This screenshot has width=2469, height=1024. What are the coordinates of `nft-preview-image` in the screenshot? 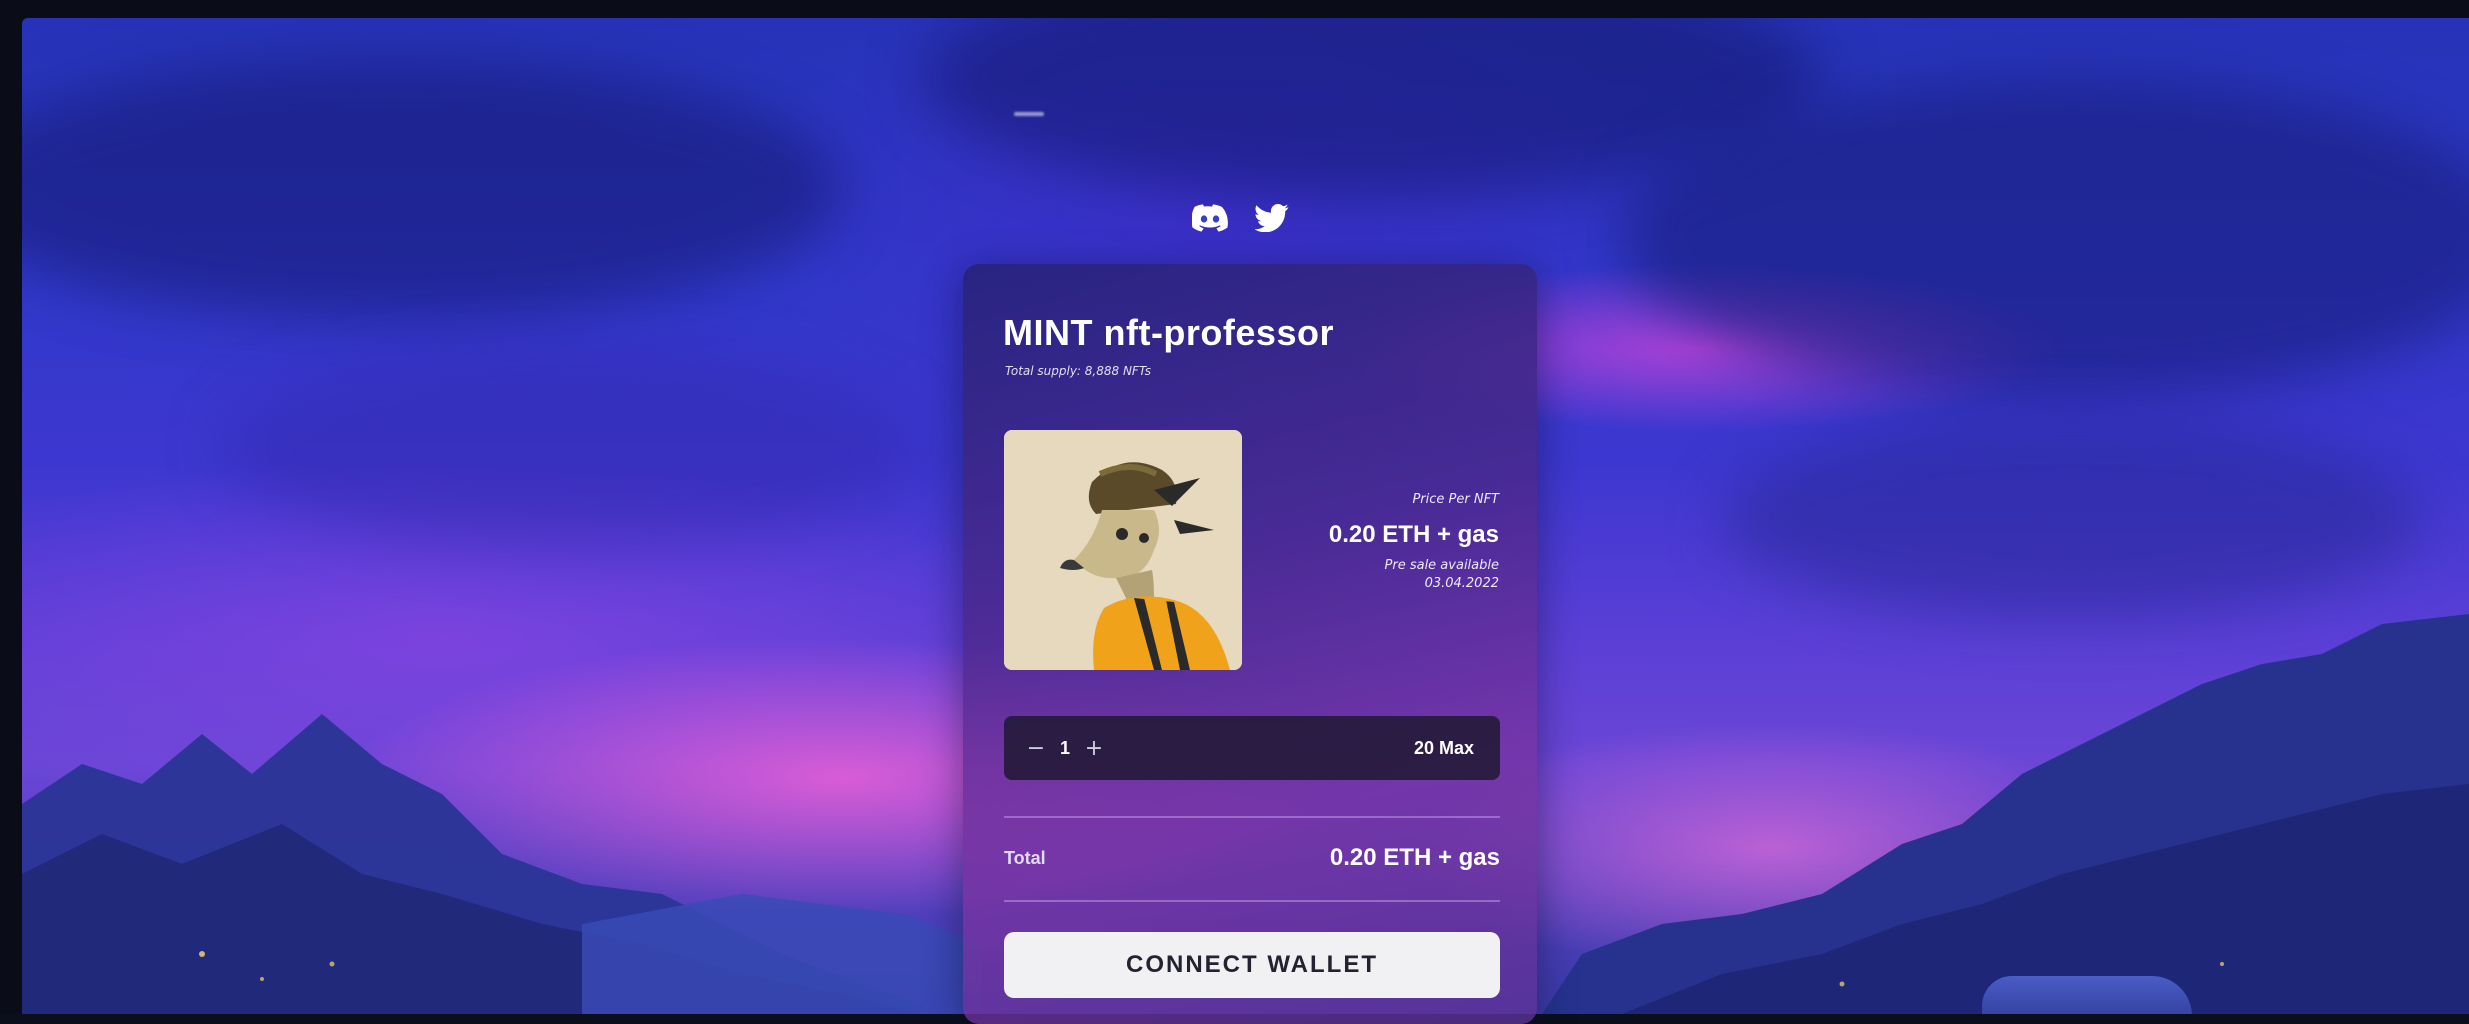 It's located at (1123, 550).